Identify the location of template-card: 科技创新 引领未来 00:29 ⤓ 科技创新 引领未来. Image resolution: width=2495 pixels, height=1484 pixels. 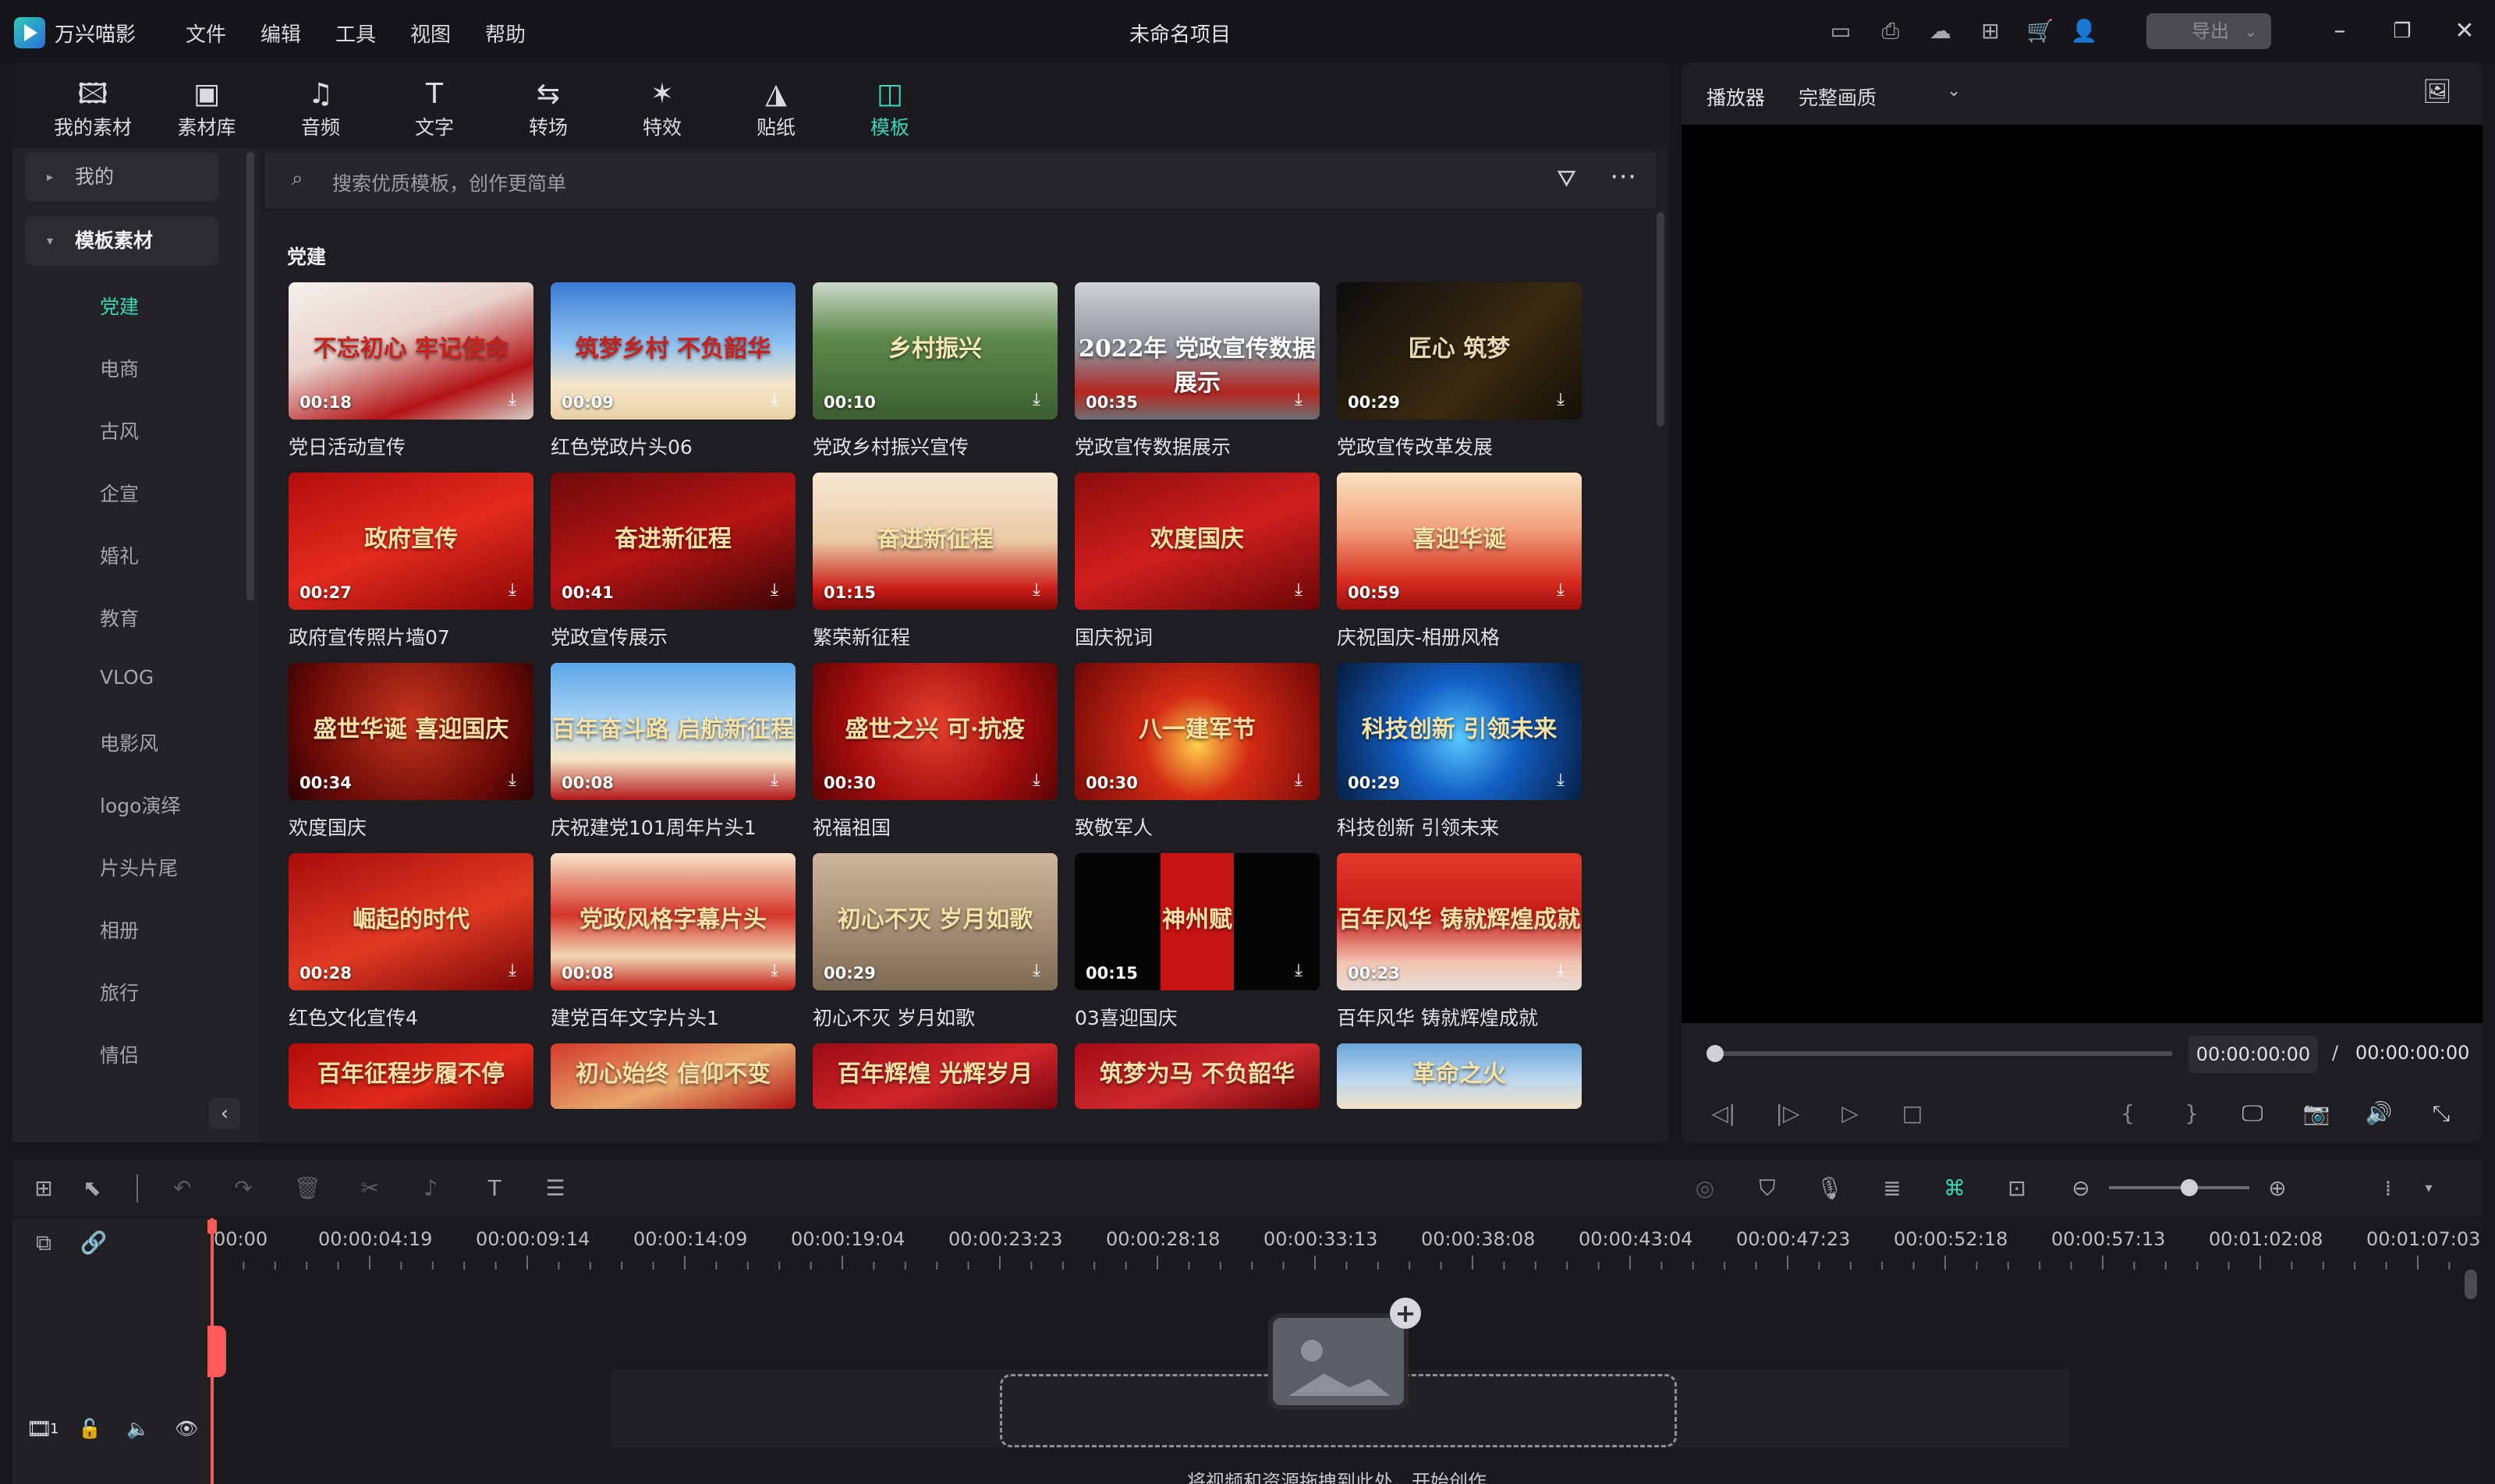
(1459, 756).